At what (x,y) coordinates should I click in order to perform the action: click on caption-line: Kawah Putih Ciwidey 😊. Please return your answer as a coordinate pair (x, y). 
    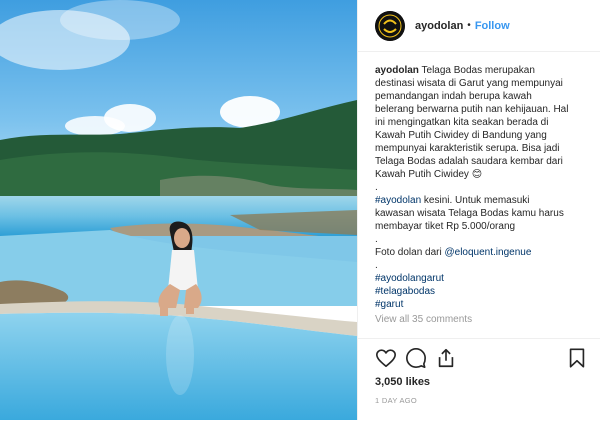
    Looking at the image, I should click on (429, 174).